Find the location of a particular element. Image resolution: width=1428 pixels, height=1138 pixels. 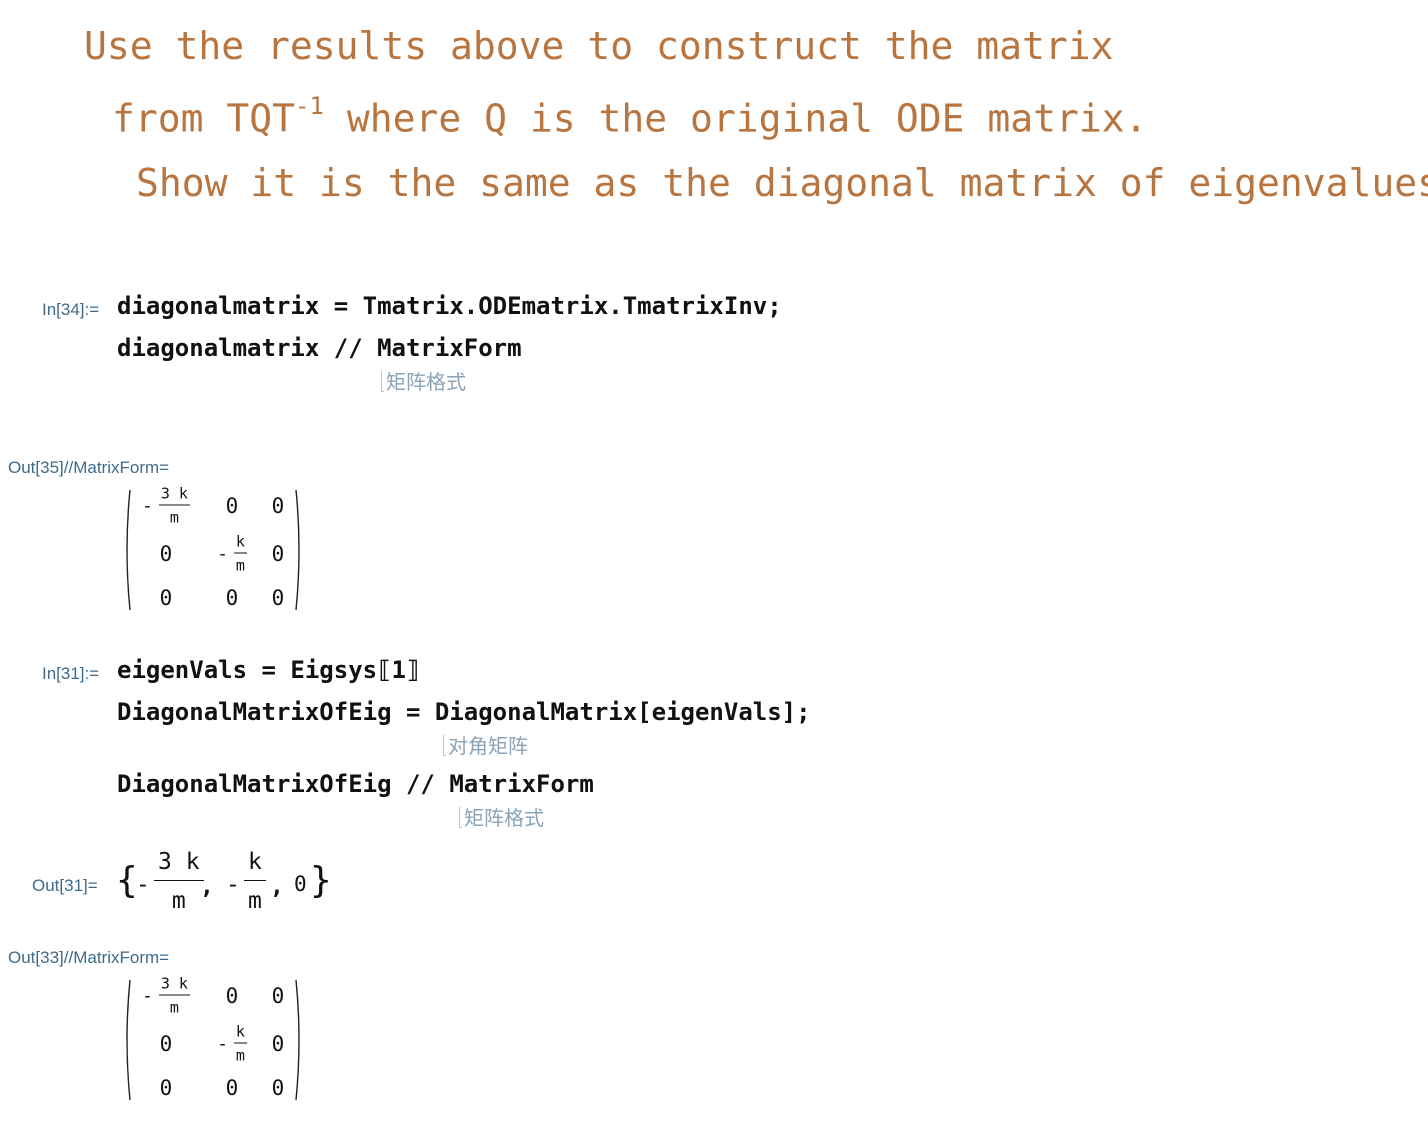

function-tooltip-matrixform-2: 矩阵格式 is located at coordinates (501, 816).